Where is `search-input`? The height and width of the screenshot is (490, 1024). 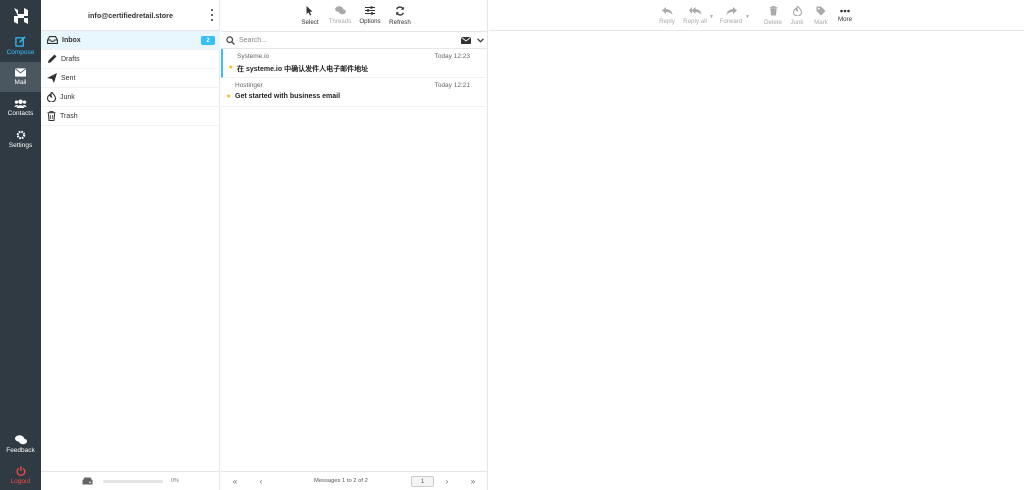 search-input is located at coordinates (339, 40).